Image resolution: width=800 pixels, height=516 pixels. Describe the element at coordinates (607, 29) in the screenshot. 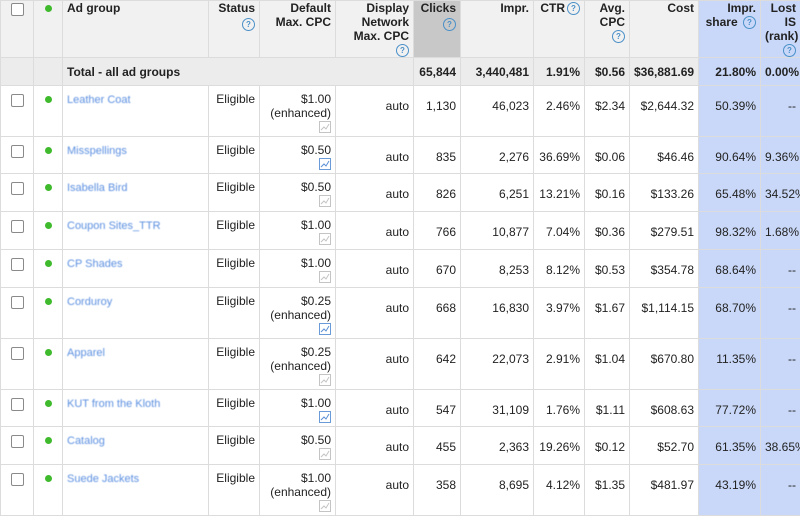

I see `column-header-avg-cpc: Avg. CPC ?` at that location.